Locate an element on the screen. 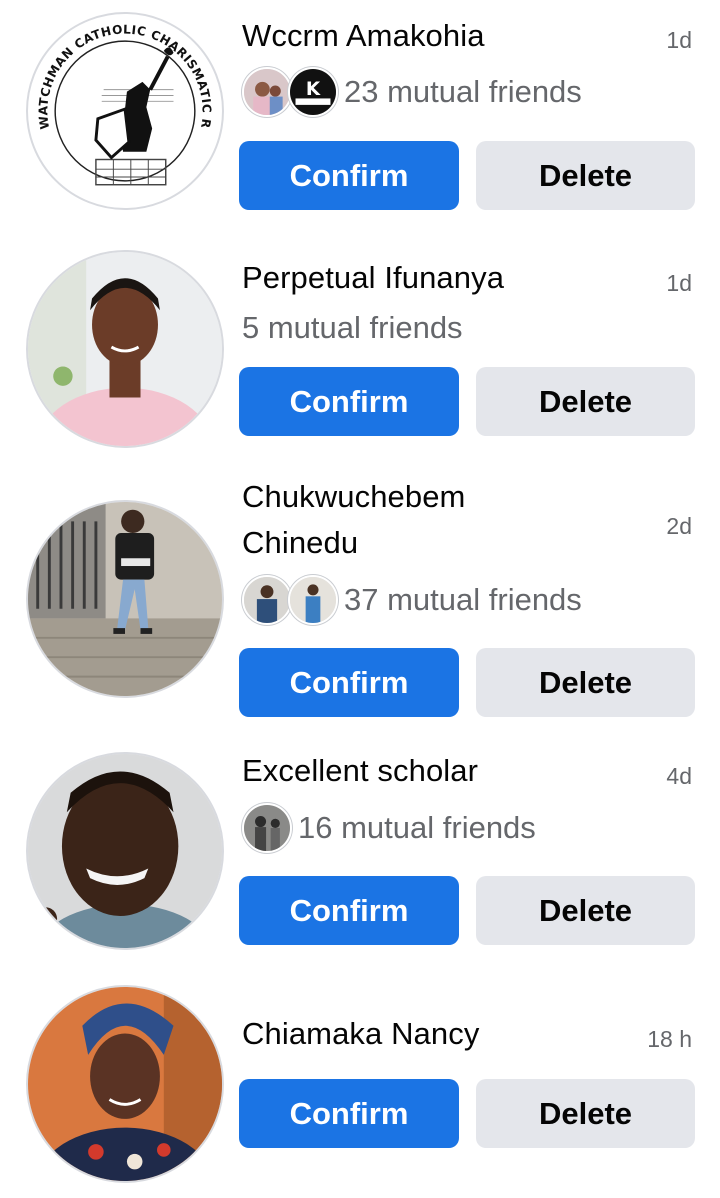 The image size is (720, 1198). svg-text: K is located at coordinates (313, 89).